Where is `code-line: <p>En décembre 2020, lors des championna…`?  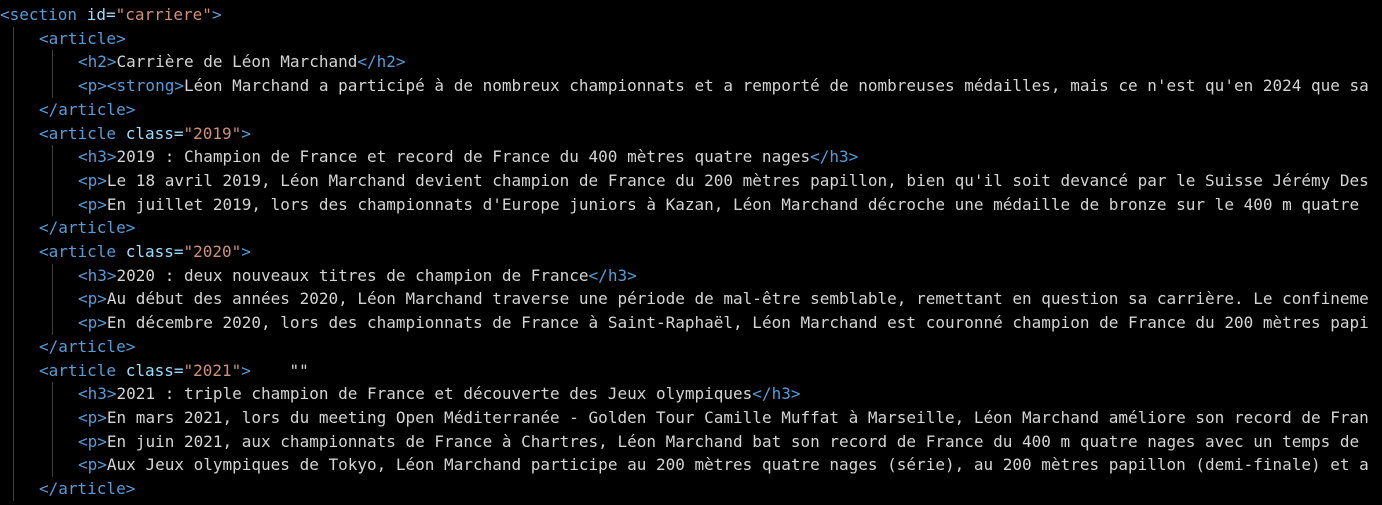 code-line: <p>En décembre 2020, lors des championna… is located at coordinates (723, 323).